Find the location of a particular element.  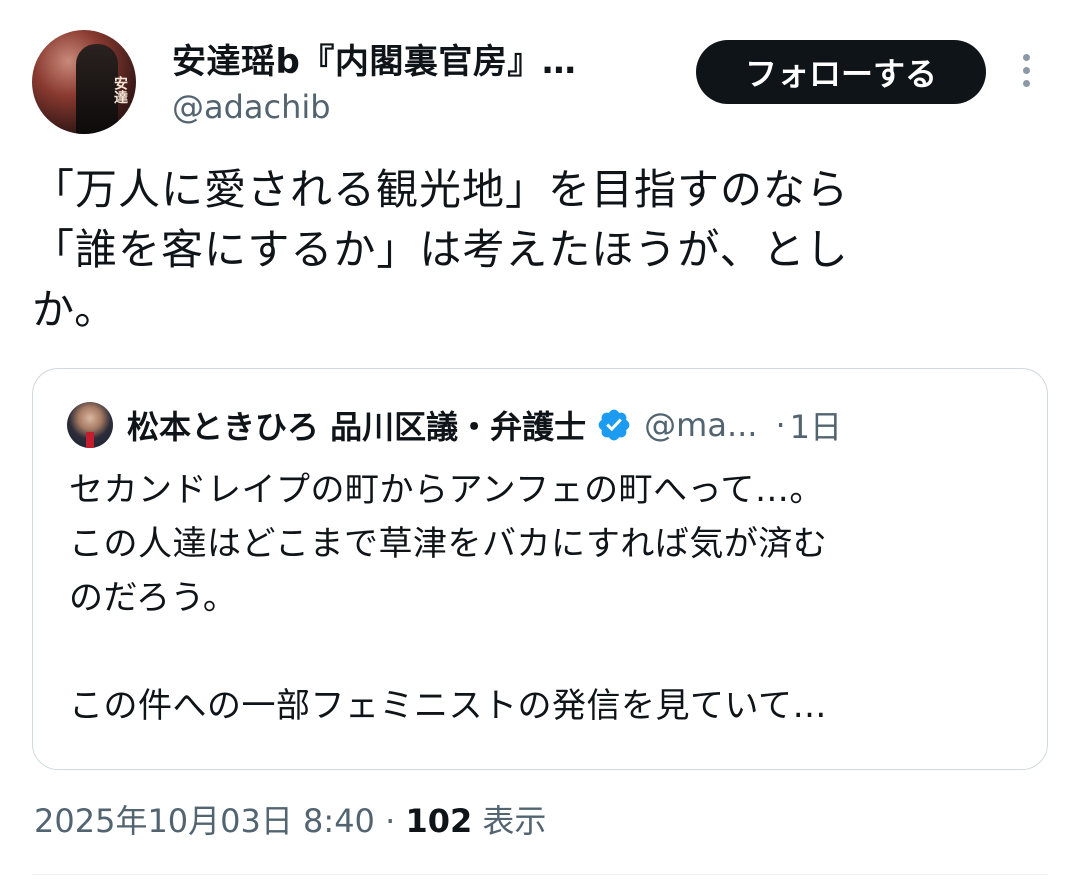

views-count: 102 is located at coordinates (439, 821).